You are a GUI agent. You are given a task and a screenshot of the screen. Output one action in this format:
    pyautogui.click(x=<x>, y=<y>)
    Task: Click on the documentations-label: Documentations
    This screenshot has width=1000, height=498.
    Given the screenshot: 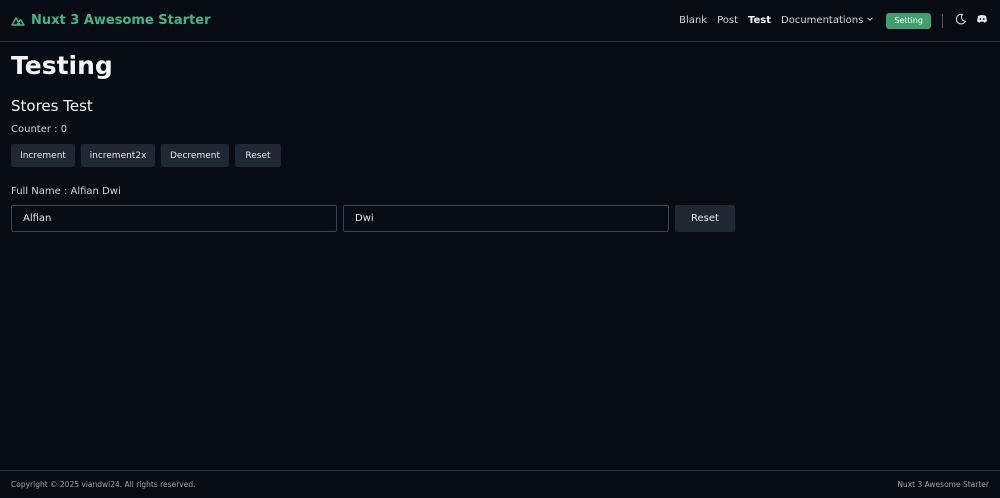 What is the action you would take?
    pyautogui.click(x=822, y=20)
    